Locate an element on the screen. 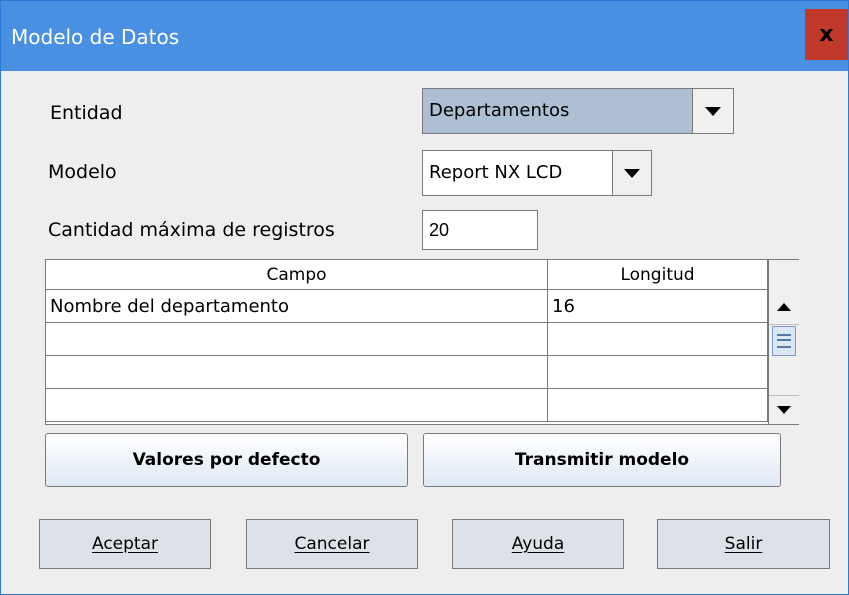 This screenshot has height=595, width=849. table-cell-campo: Nombre del departamento is located at coordinates (297, 306).